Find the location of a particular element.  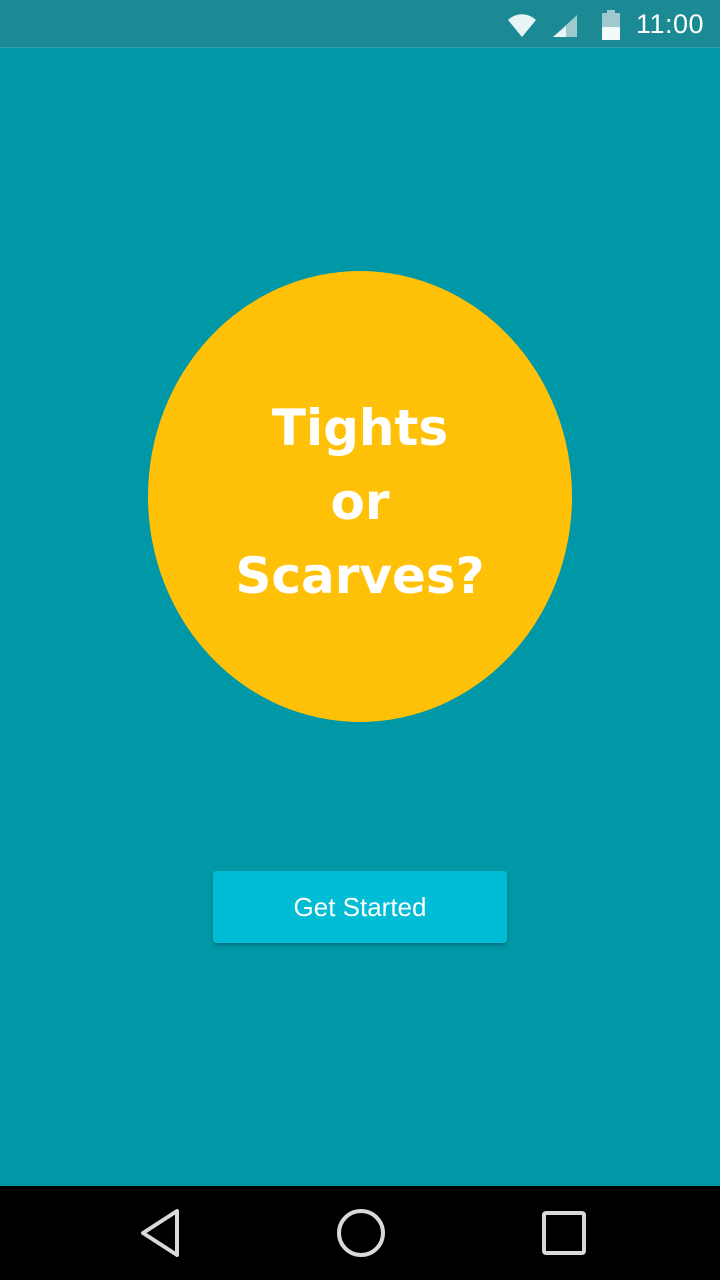

cell-signal-icon is located at coordinates (565, 26).